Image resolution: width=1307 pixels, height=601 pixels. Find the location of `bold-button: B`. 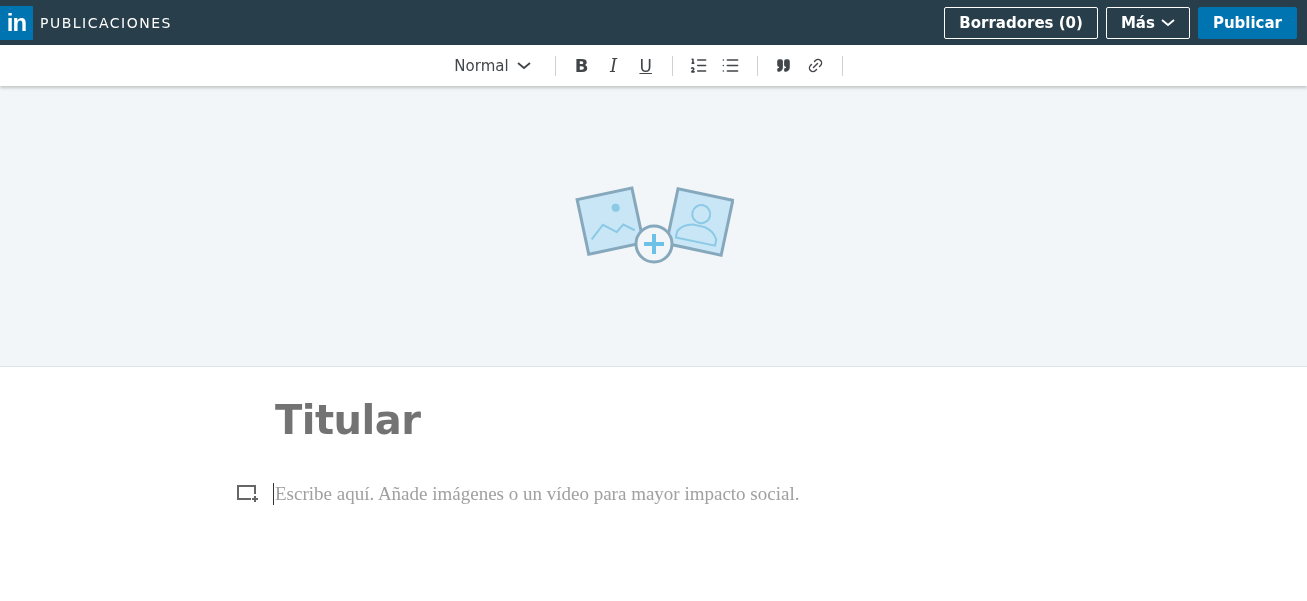

bold-button: B is located at coordinates (581, 65).